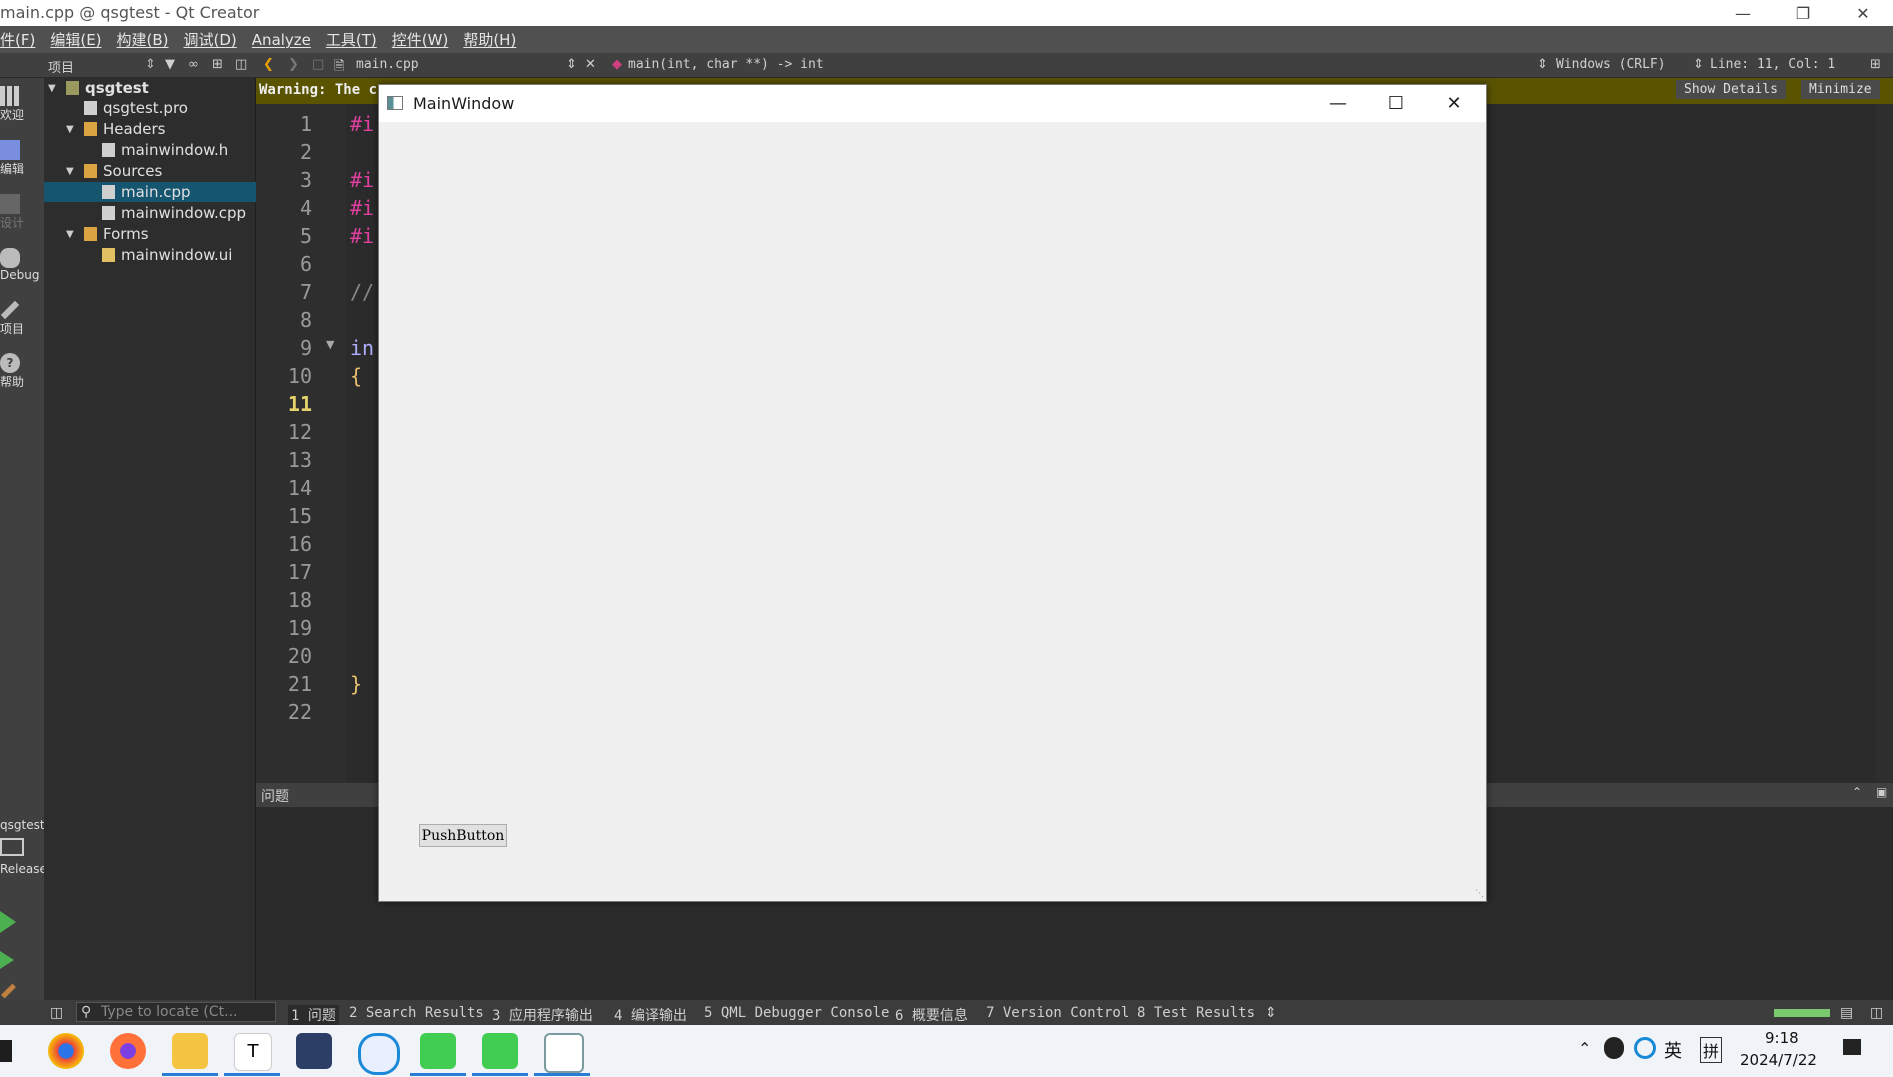 Image resolution: width=1893 pixels, height=1077 pixels. What do you see at coordinates (330, 344) in the screenshot?
I see `fold-arrow-icon: ▼` at bounding box center [330, 344].